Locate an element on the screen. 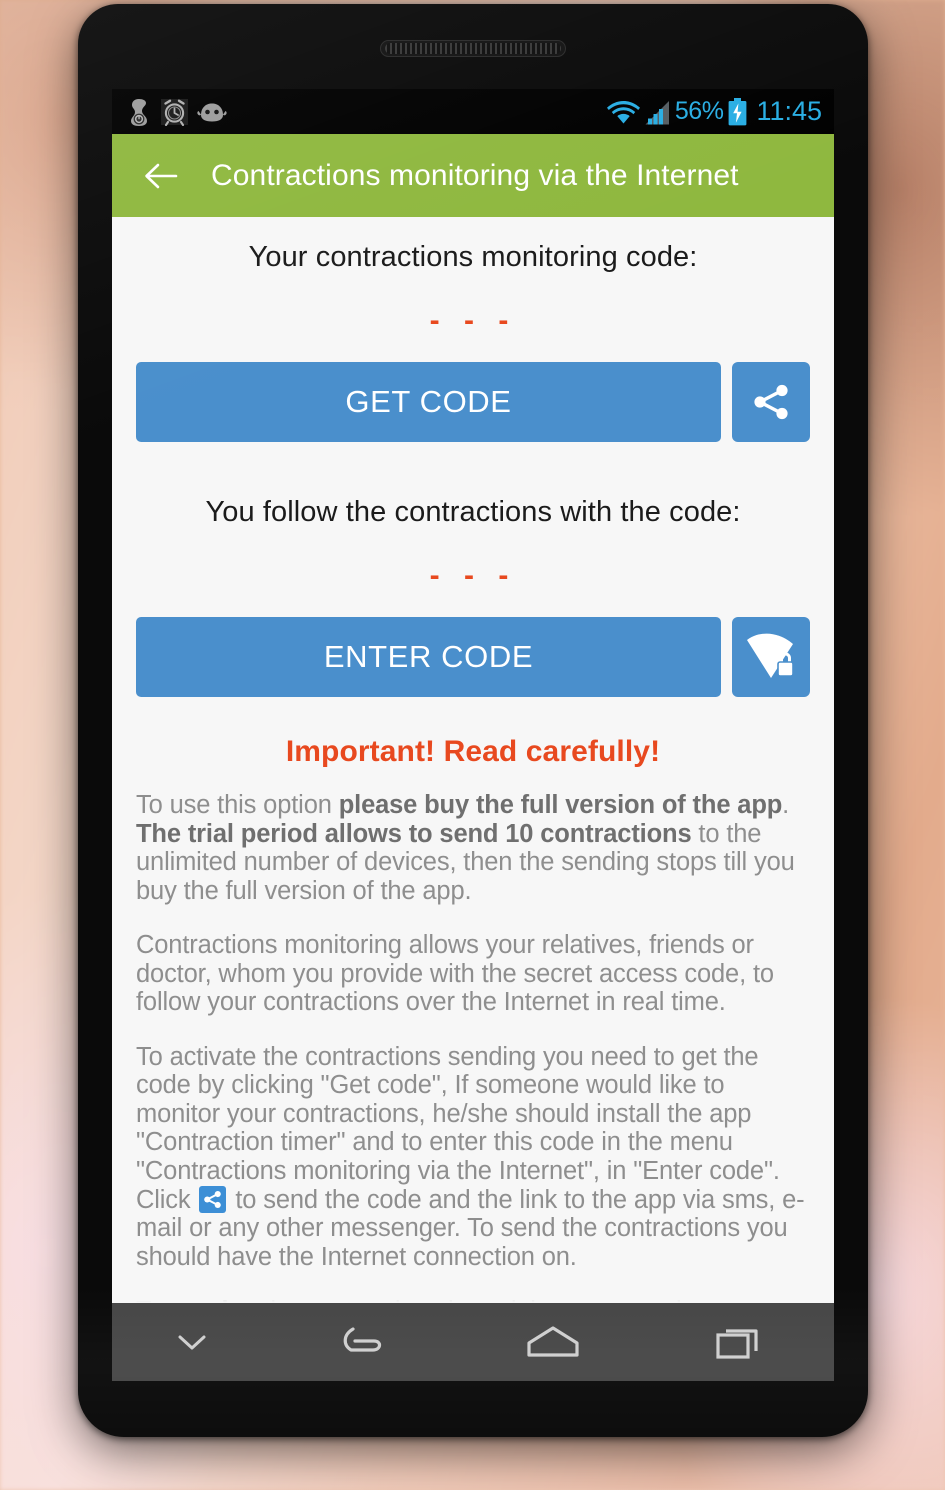 Image resolution: width=945 pixels, height=1490 pixels. battery-percent-label: 56% is located at coordinates (699, 111).